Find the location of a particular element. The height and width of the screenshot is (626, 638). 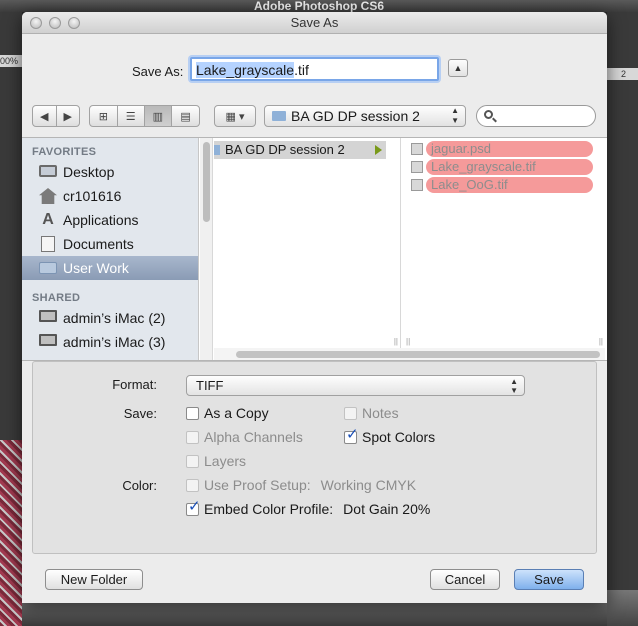

sidebar-item-documents: Documents is located at coordinates (110, 244).